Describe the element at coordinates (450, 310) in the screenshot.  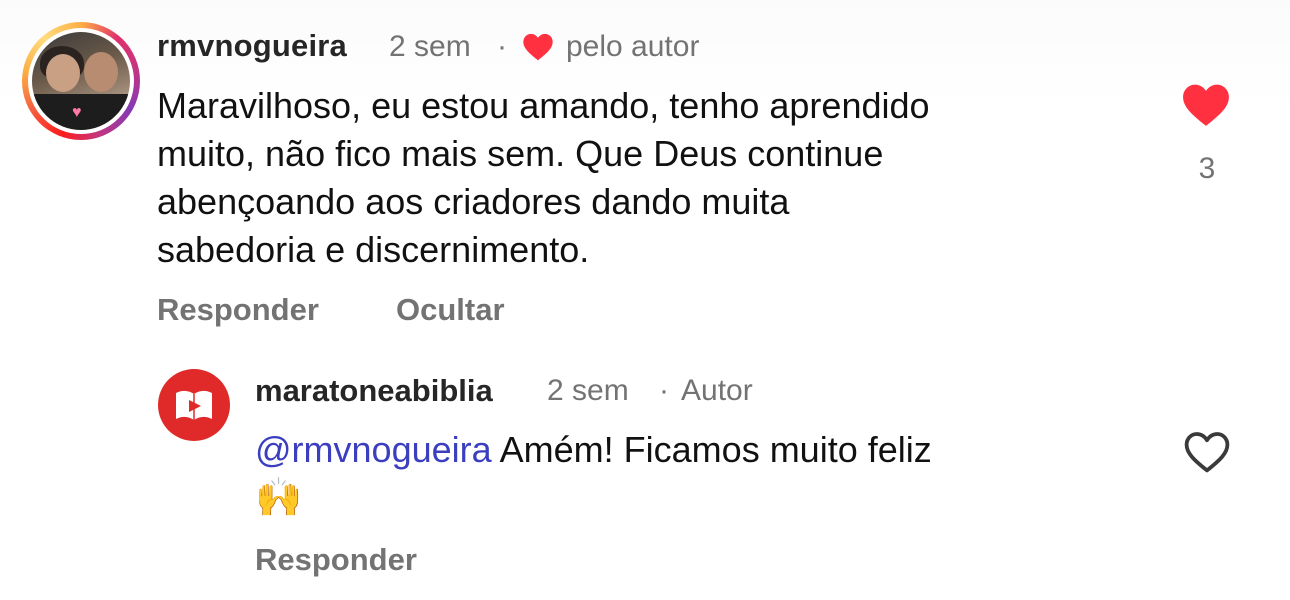
I see `hide-button: Ocultar` at that location.